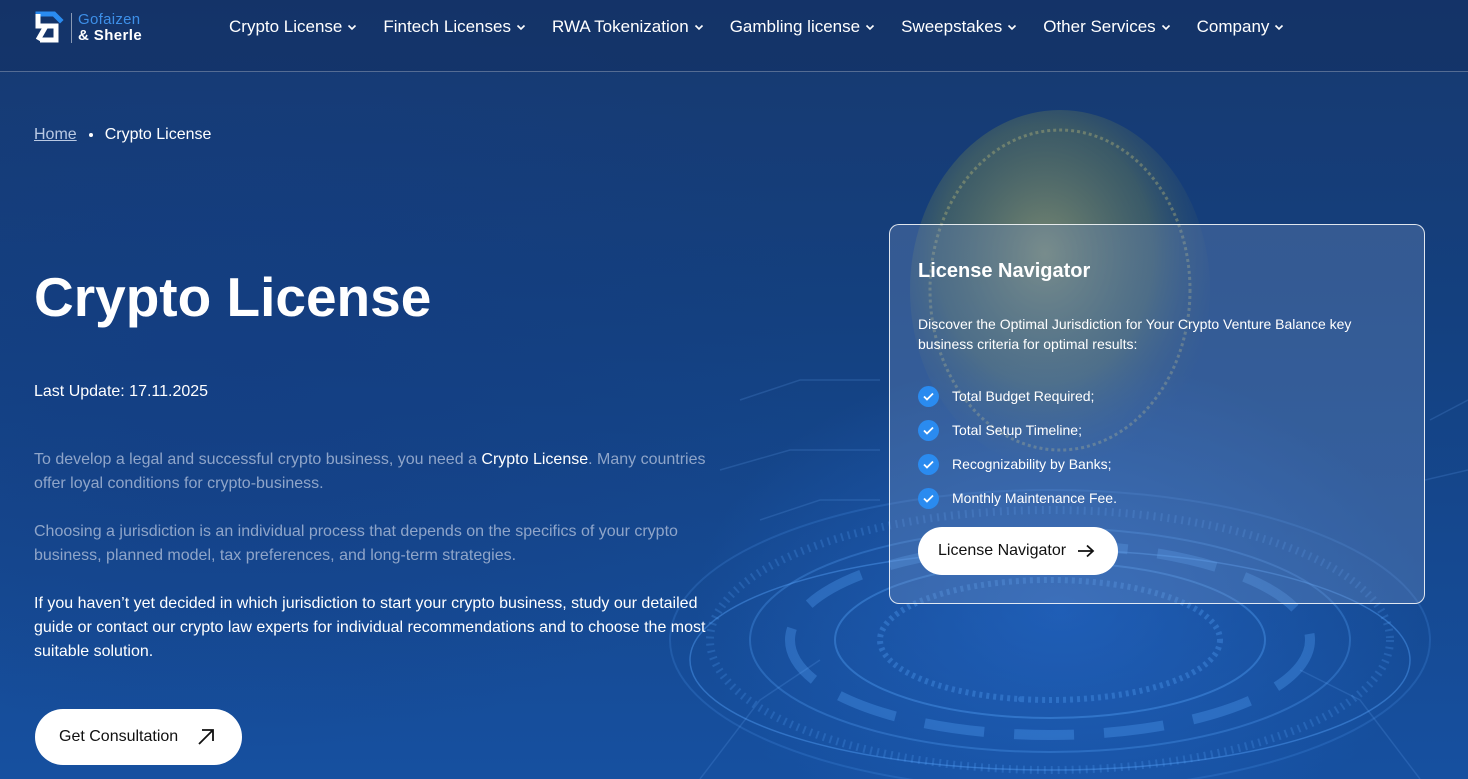 The height and width of the screenshot is (779, 1468). I want to click on nav-item-label: Fintech Licenses, so click(447, 26).